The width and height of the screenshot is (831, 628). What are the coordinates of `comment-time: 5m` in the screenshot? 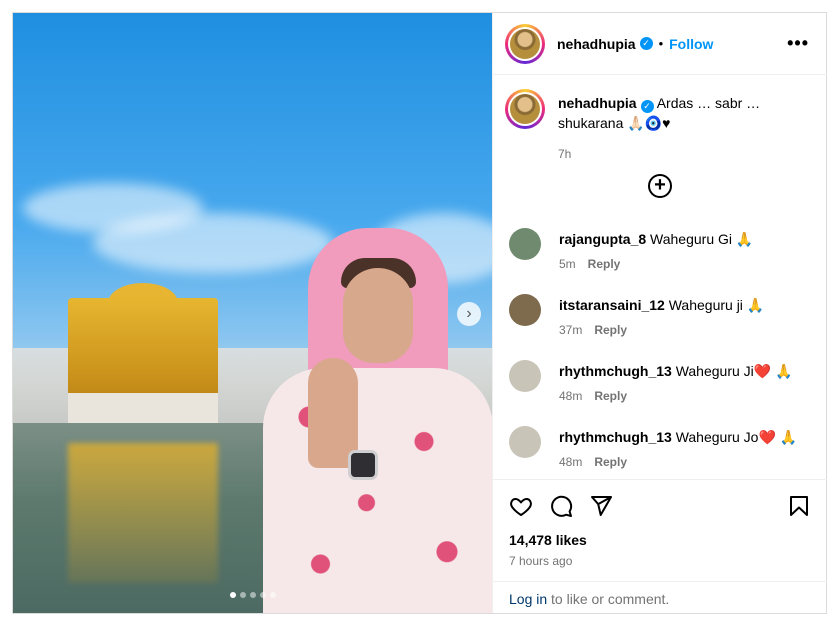 It's located at (567, 264).